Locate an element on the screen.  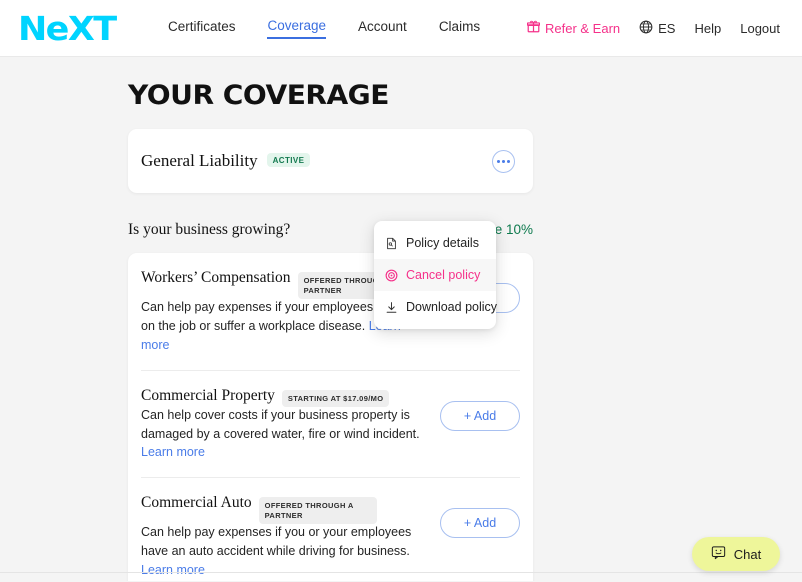
header-right-group: Refer & Earn ES Help Logout is located at coordinates (653, 28).